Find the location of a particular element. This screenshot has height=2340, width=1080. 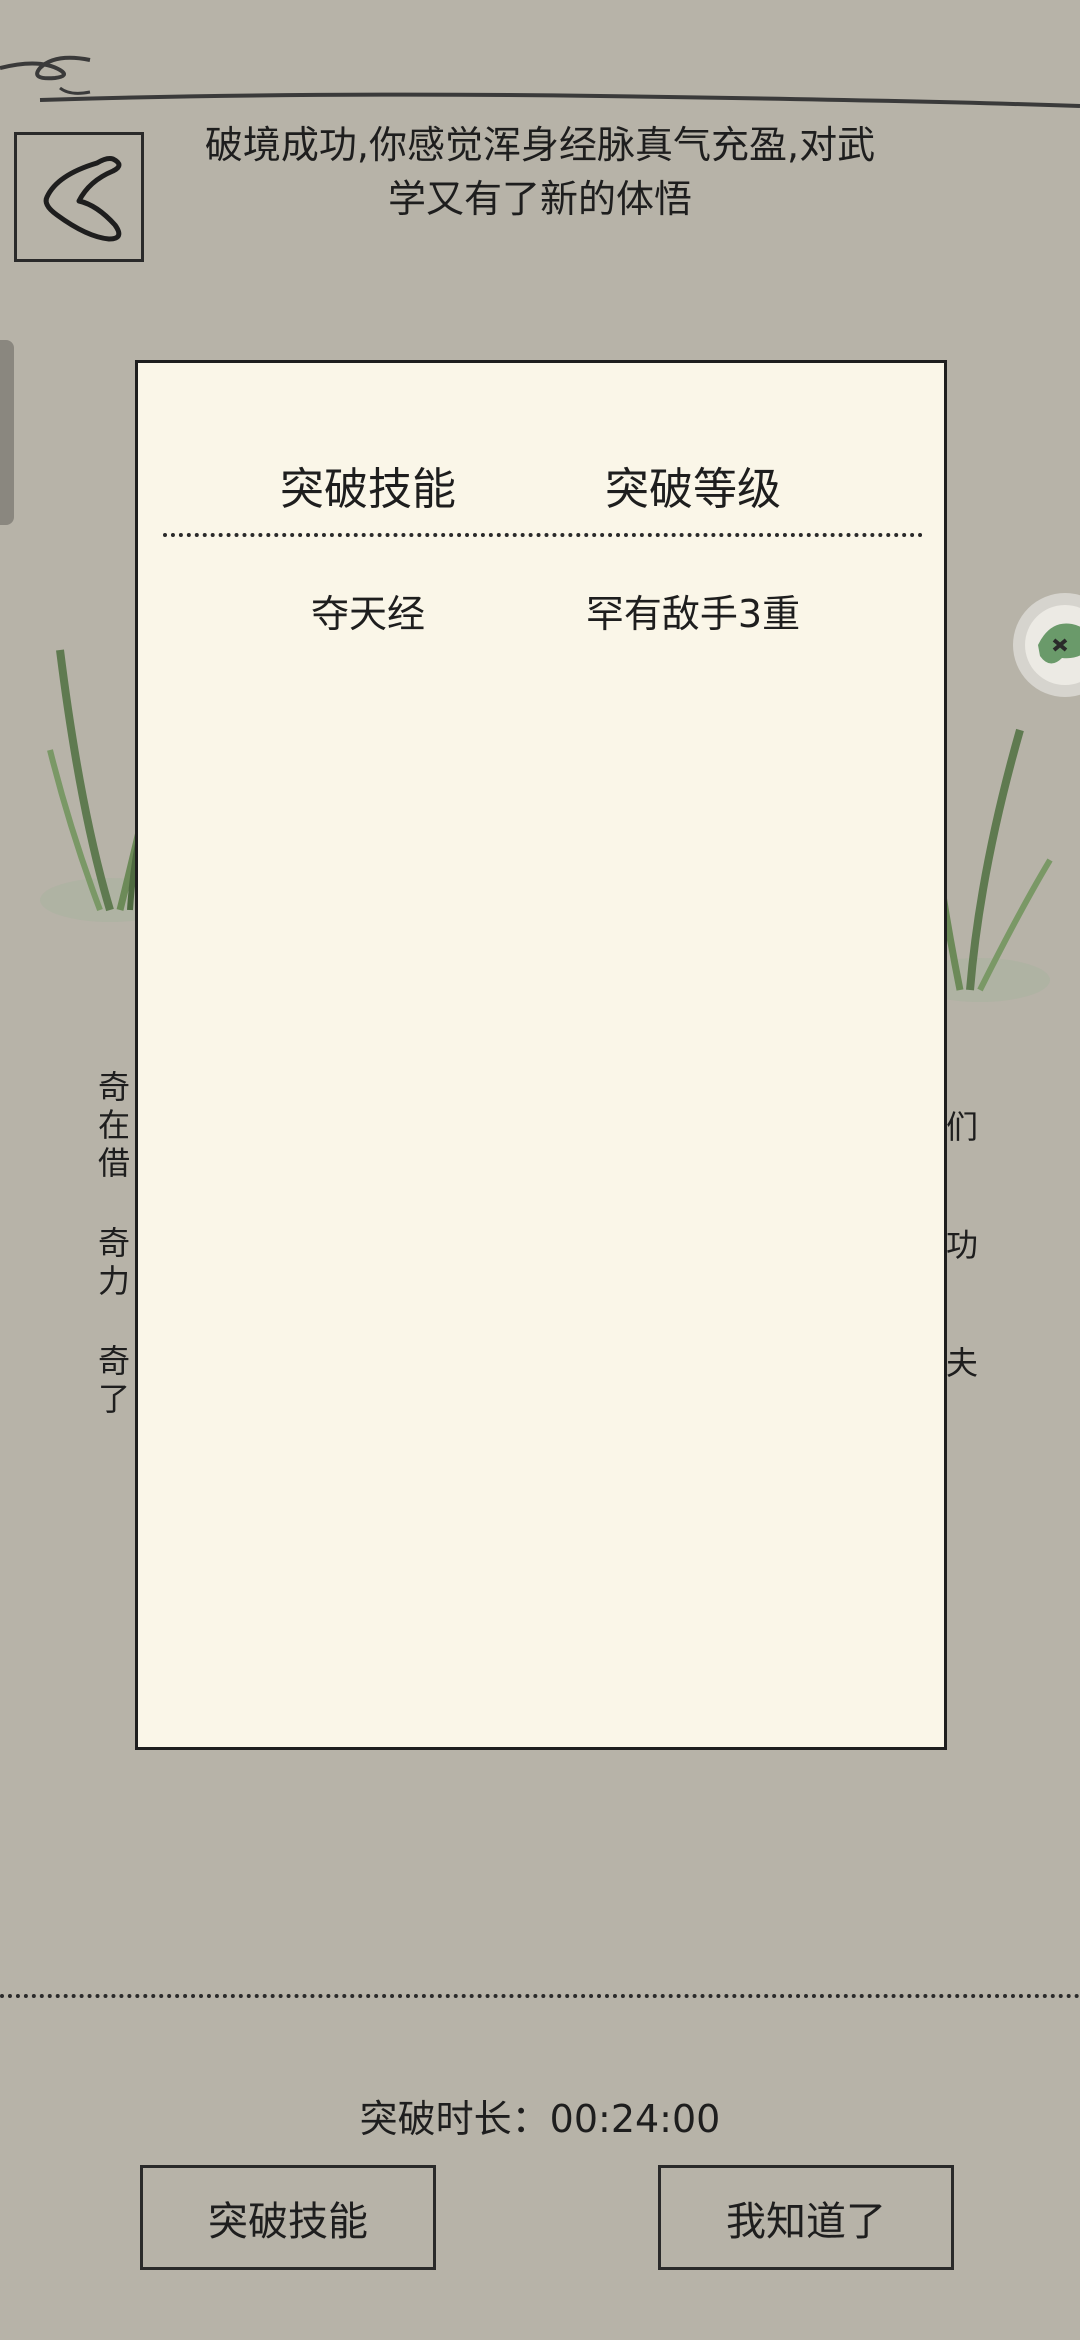

bg-text-right-1: 们 is located at coordinates (962, 1127).